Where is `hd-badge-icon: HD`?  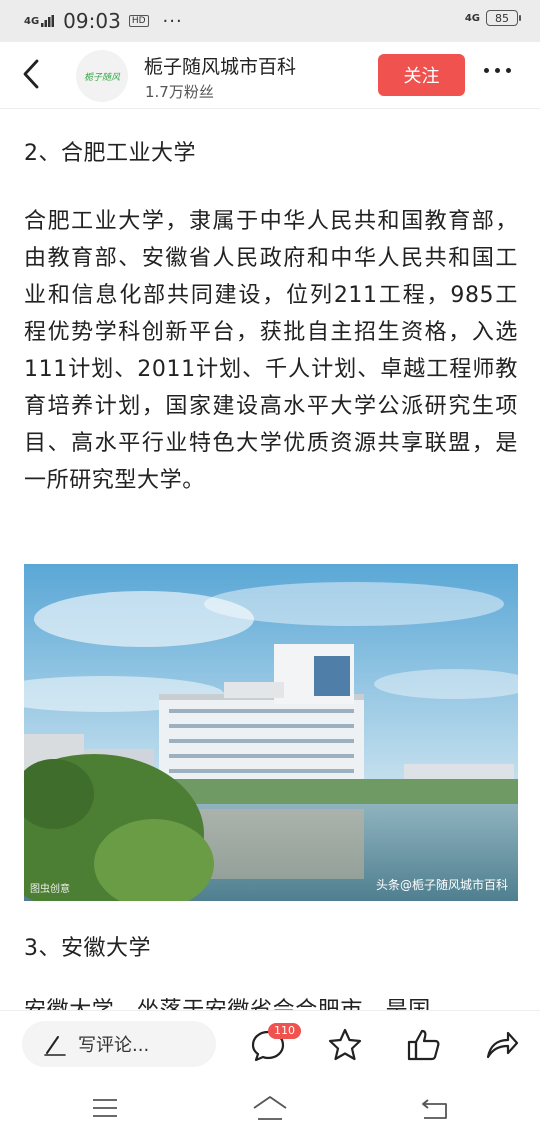
hd-badge-icon: HD is located at coordinates (138, 21).